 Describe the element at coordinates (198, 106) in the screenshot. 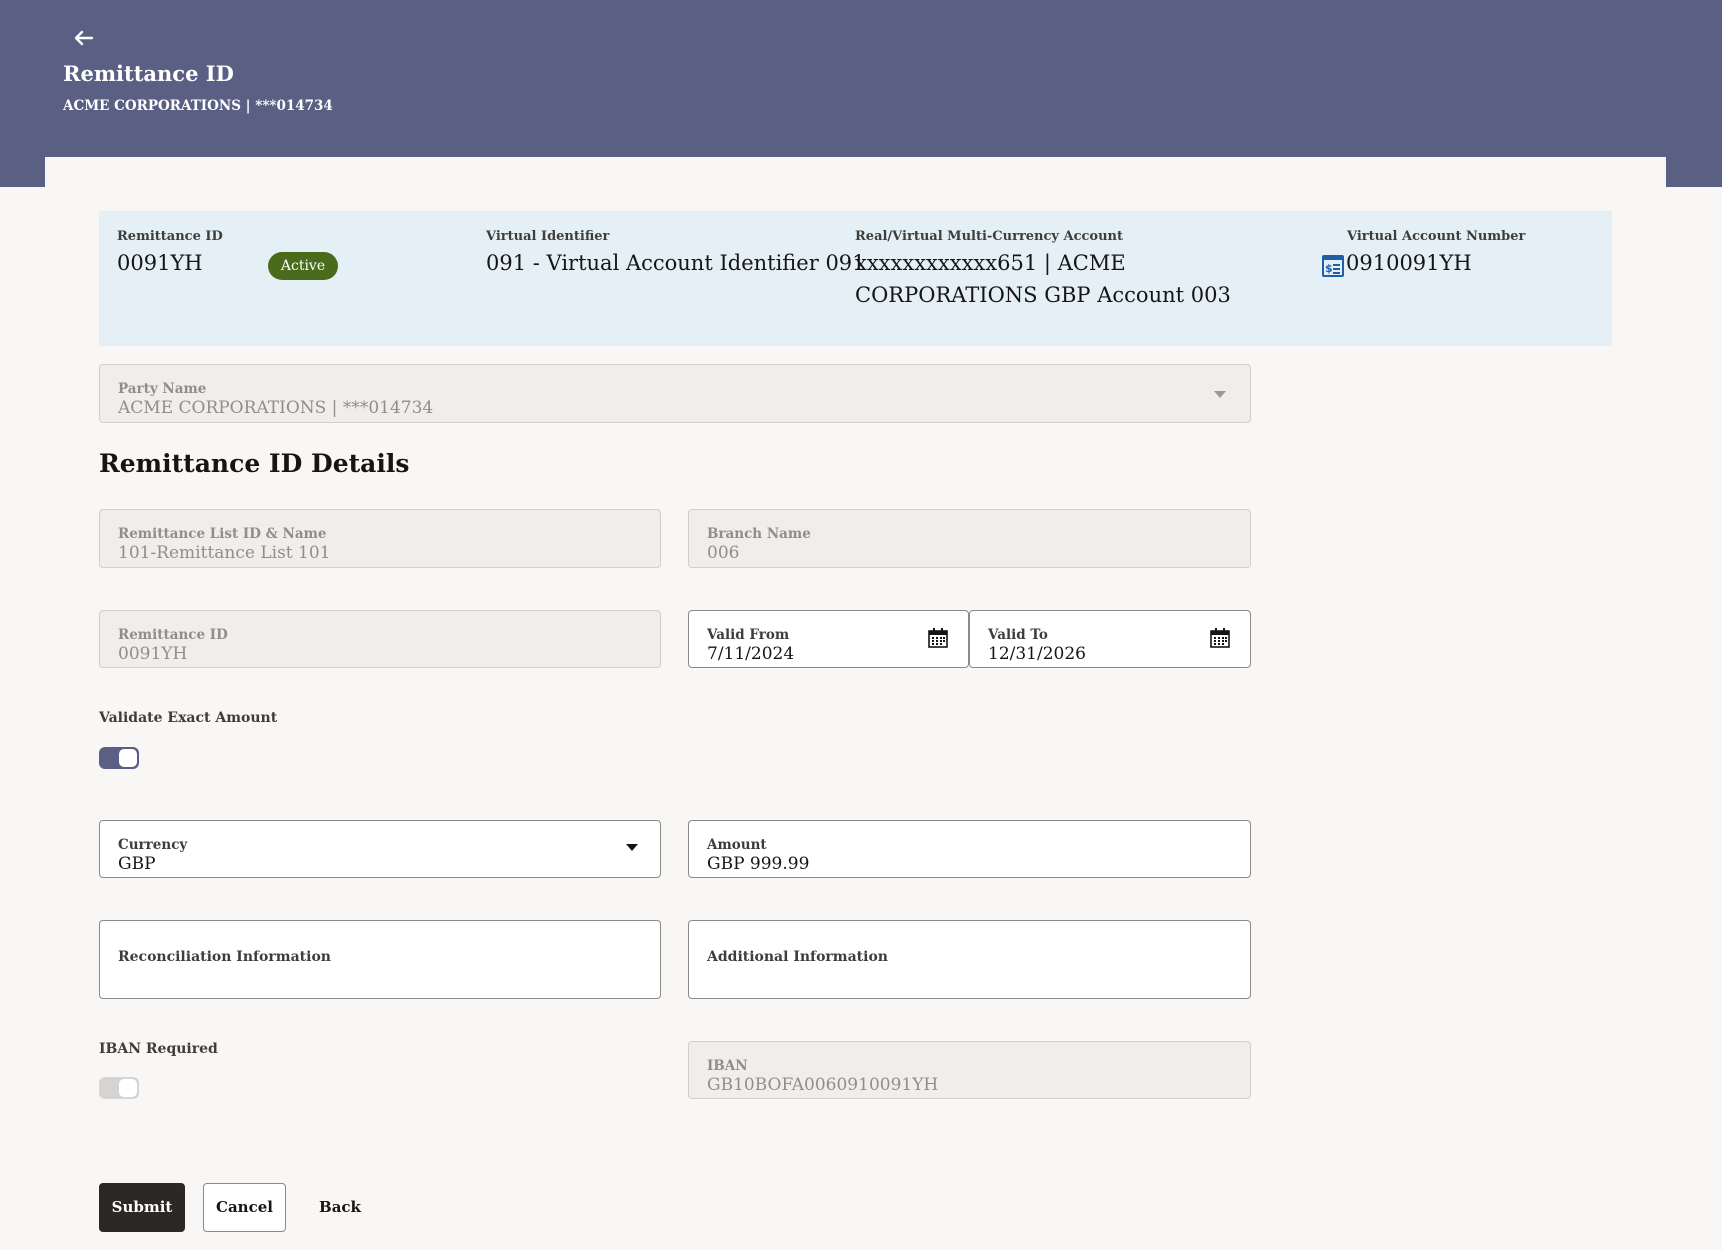

I see `page-subtitle: ACME CORPORATIONS | ***014734` at that location.